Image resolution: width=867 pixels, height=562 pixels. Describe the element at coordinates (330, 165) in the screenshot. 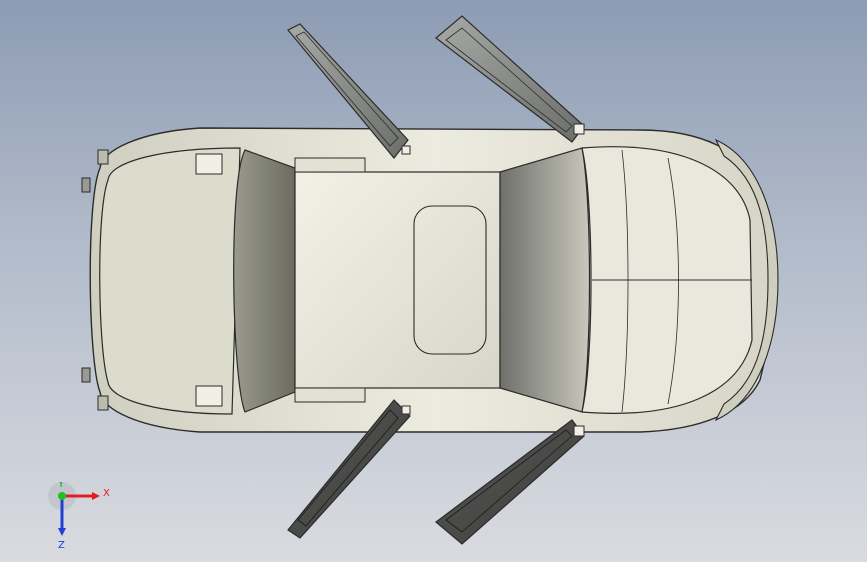

I see `sill-front-top` at that location.